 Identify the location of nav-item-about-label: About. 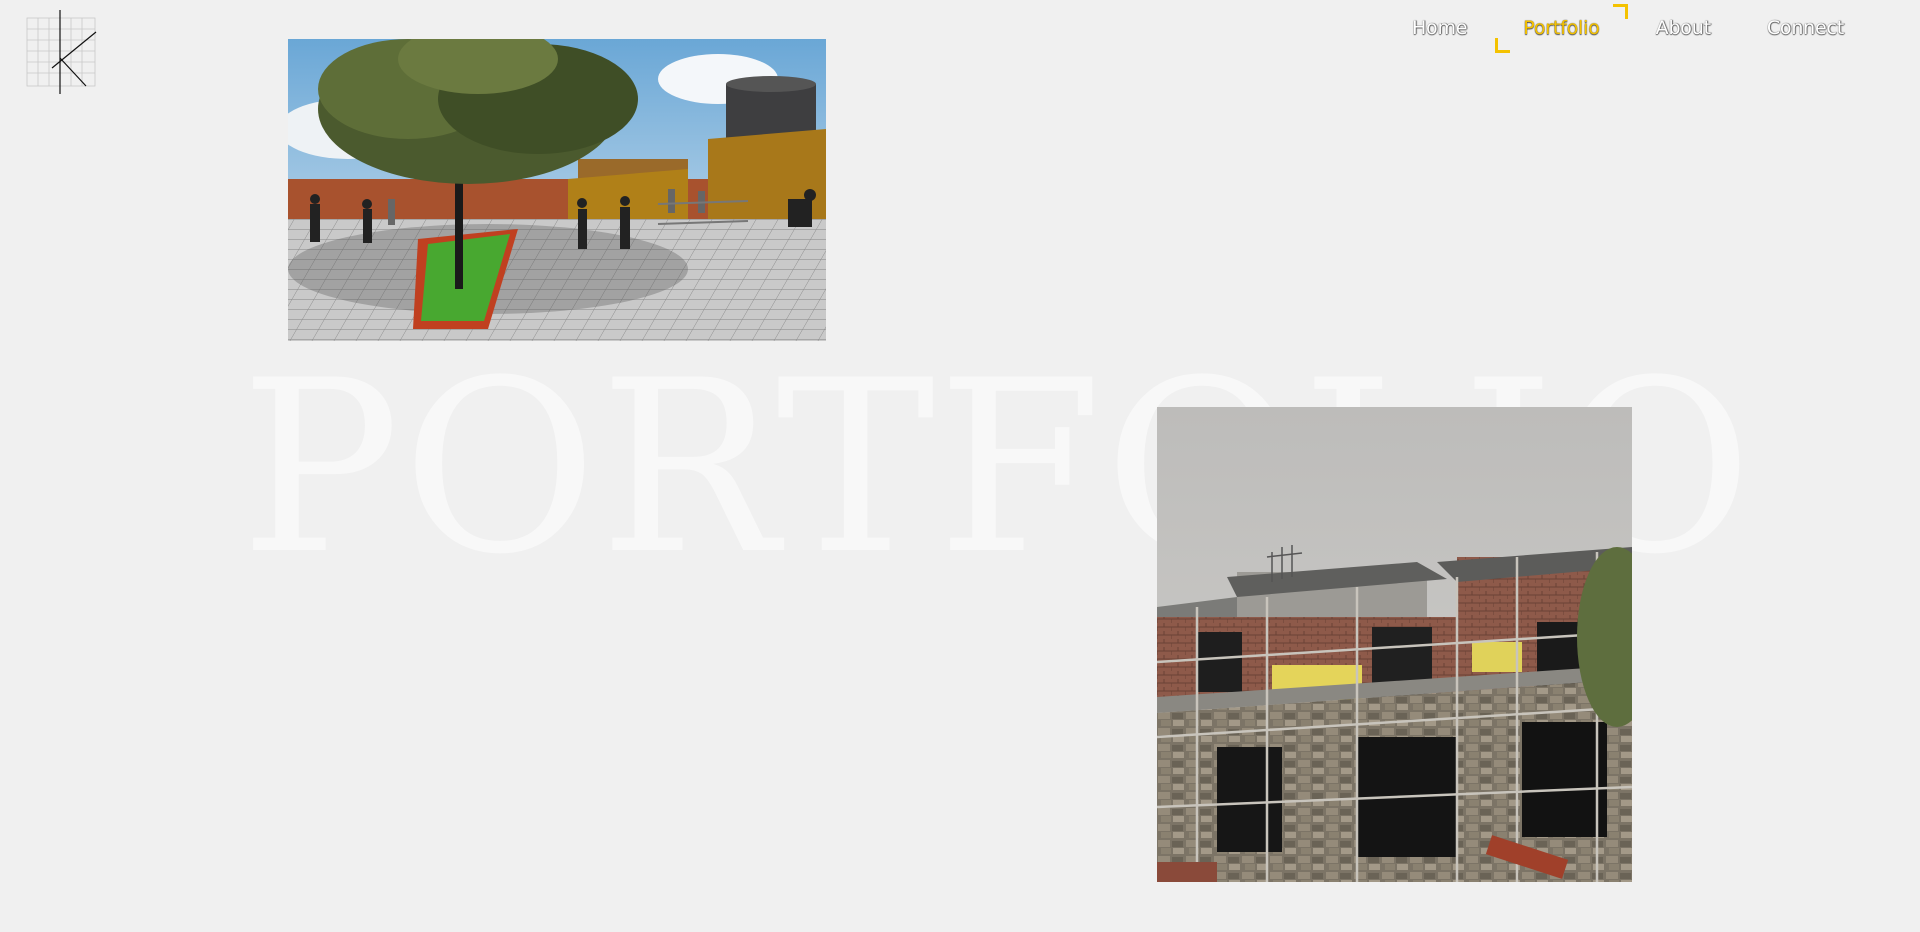
(1683, 28).